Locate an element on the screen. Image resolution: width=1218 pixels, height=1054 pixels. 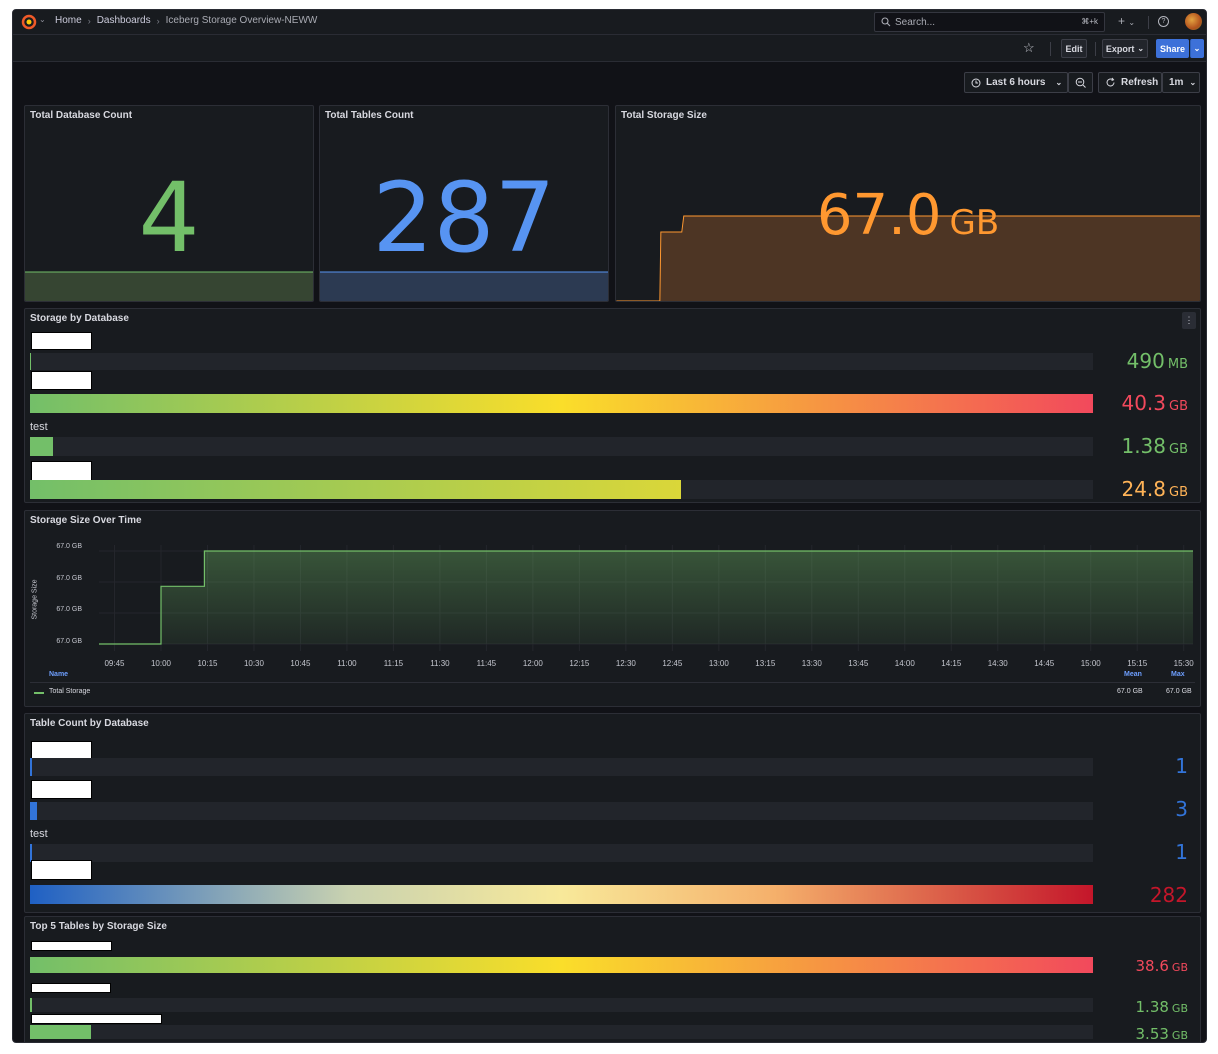
bar-value: 38.6 GB is located at coordinates (1162, 966).